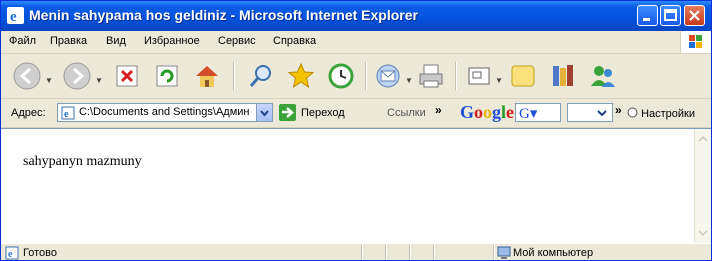  I want to click on security-zone: Мой компьютер, so click(553, 253).